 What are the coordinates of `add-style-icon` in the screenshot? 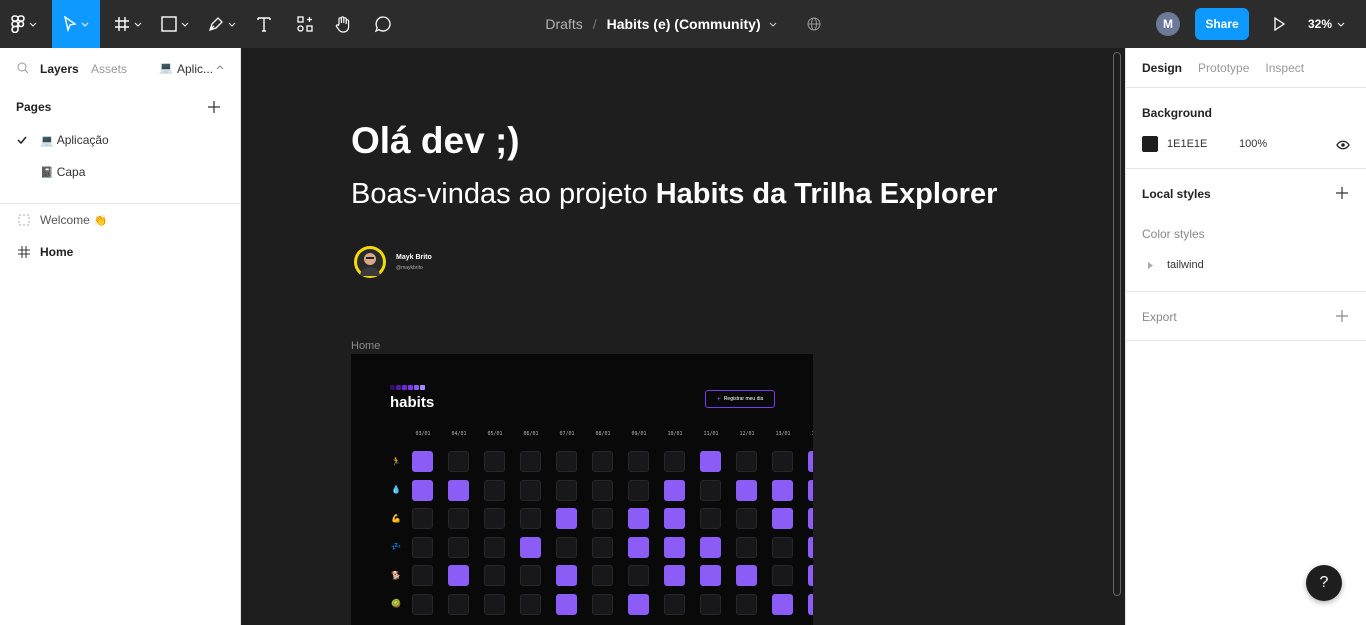 It's located at (1342, 193).